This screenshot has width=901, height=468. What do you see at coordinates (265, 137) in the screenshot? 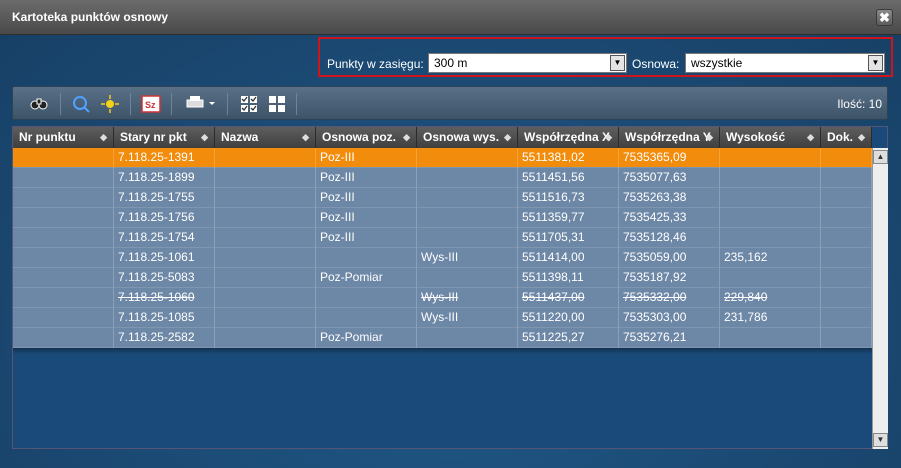
I see `header-col-nazwa: Nazwa ◆` at bounding box center [265, 137].